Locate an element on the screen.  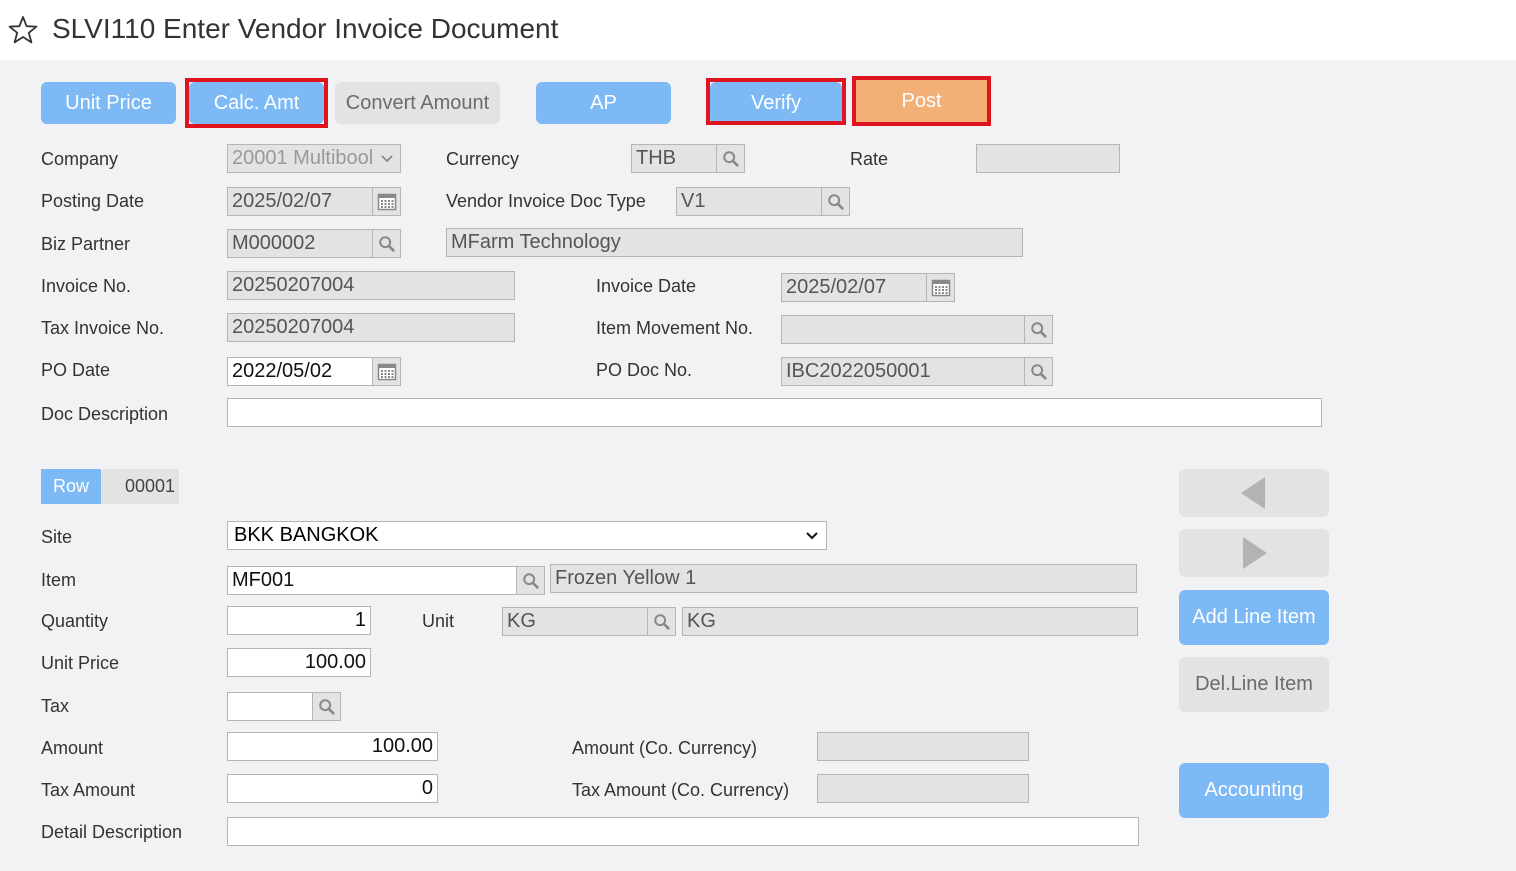
arrow-right-icon is located at coordinates (1255, 553).